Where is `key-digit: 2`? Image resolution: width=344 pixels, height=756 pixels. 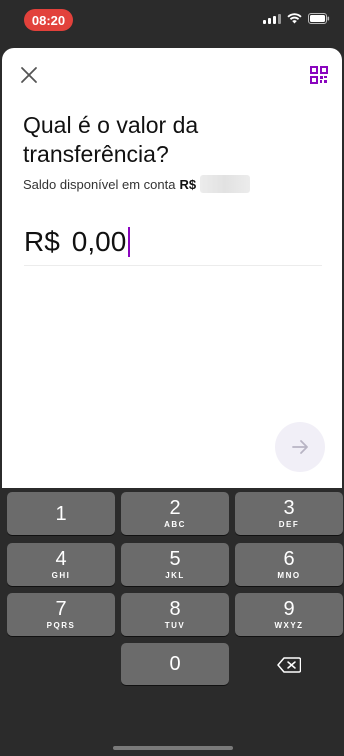
key-digit: 2 is located at coordinates (175, 508).